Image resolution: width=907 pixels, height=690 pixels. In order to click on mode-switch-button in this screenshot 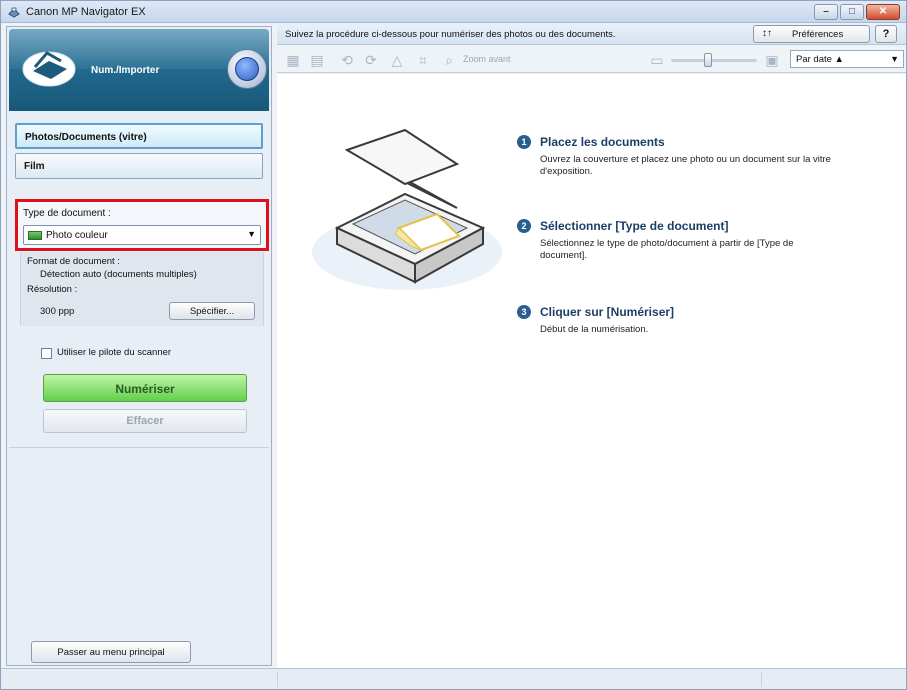, I will do `click(247, 69)`.